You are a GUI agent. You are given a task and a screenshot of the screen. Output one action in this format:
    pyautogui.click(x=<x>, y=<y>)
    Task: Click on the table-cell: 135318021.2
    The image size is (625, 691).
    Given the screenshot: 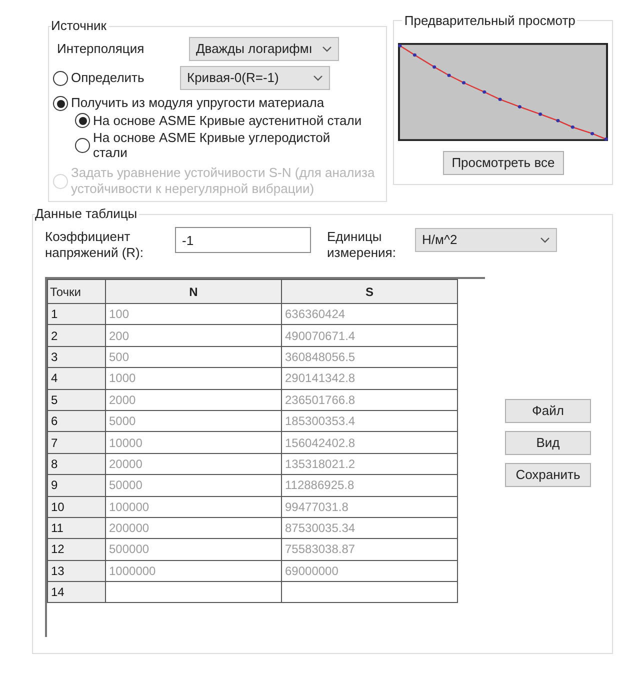 What is the action you would take?
    pyautogui.click(x=370, y=464)
    